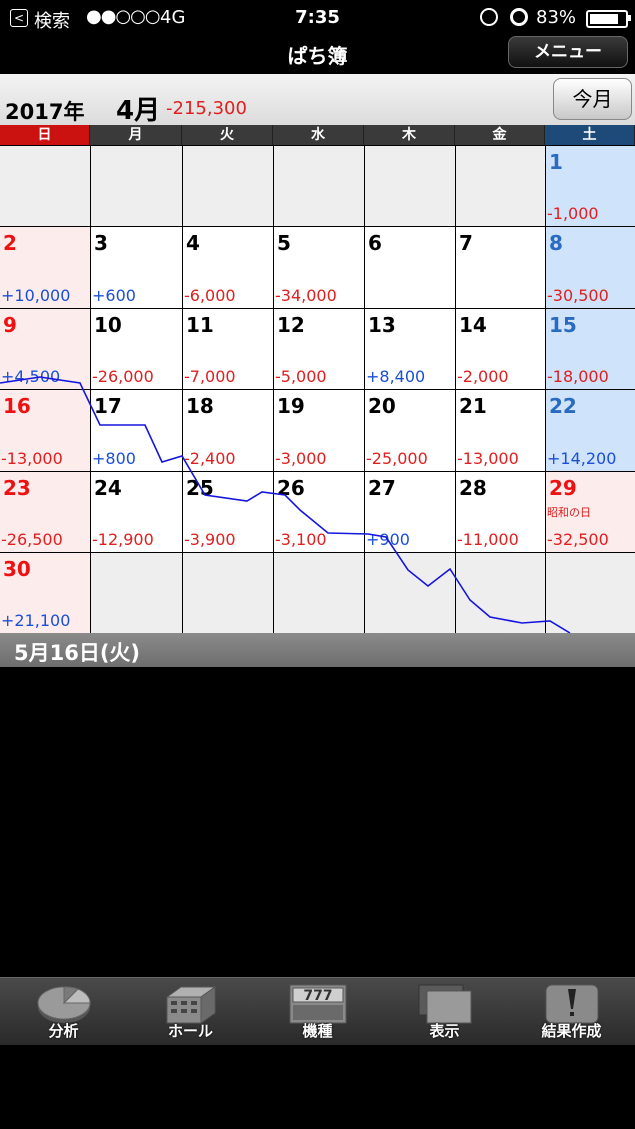 This screenshot has width=635, height=1129. I want to click on day-number: 3, so click(101, 243).